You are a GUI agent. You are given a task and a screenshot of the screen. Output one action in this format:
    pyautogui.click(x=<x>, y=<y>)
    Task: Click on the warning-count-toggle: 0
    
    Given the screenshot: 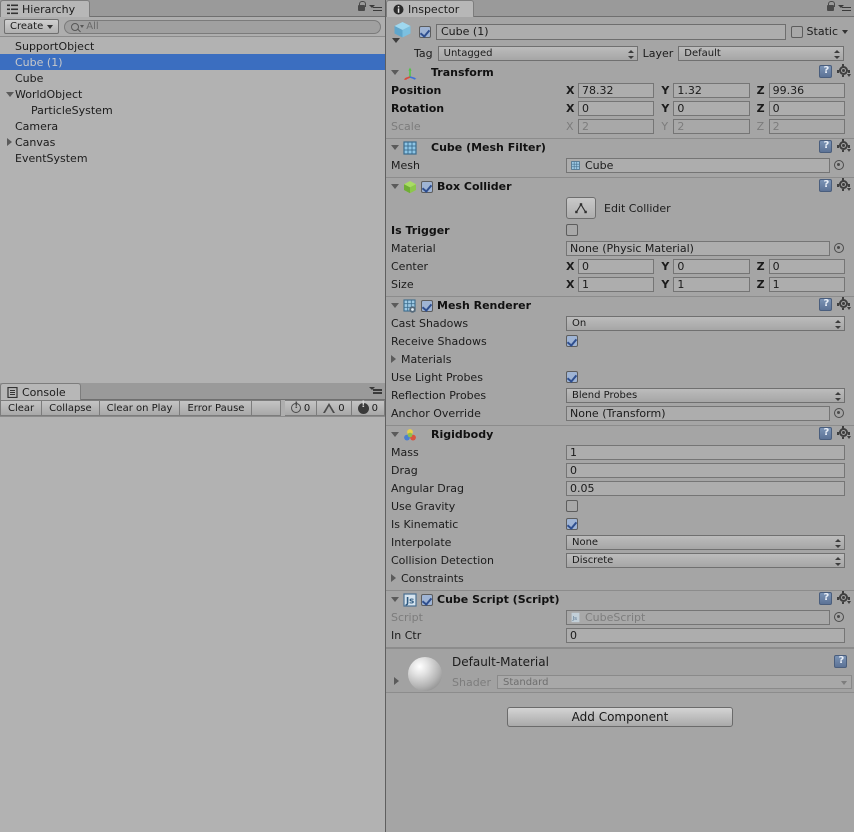 What is the action you would take?
    pyautogui.click(x=334, y=408)
    